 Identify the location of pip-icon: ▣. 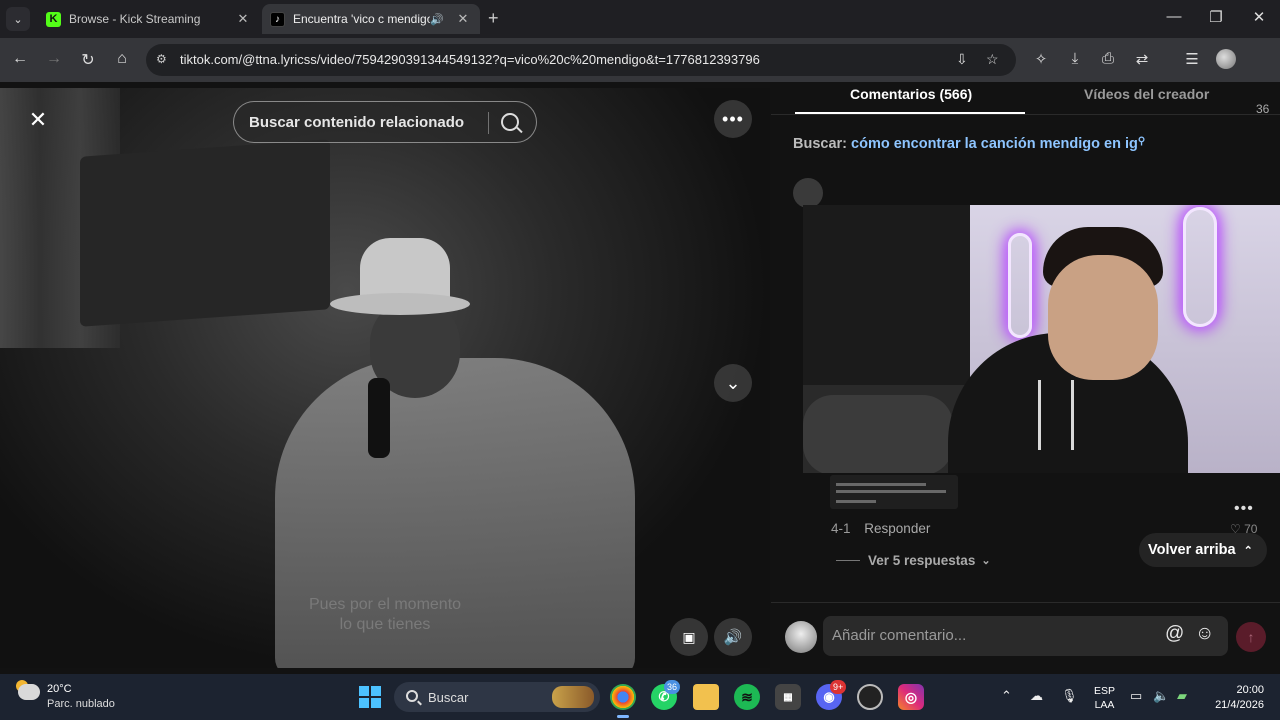
(689, 637).